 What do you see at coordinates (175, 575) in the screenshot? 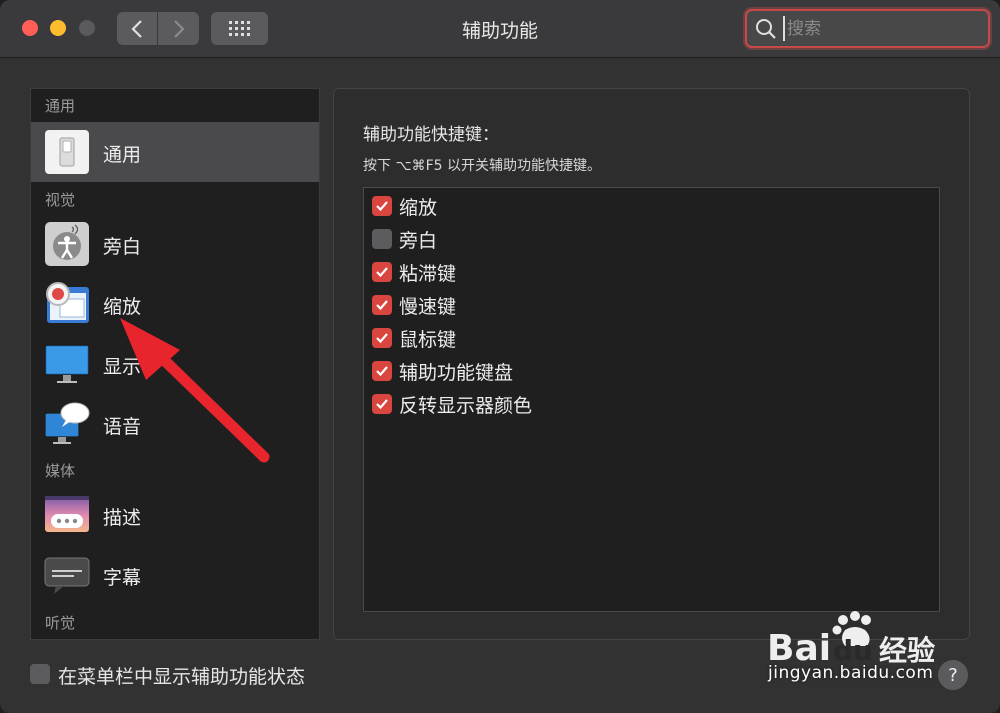
I see `sidebar-item-captions: 字幕` at bounding box center [175, 575].